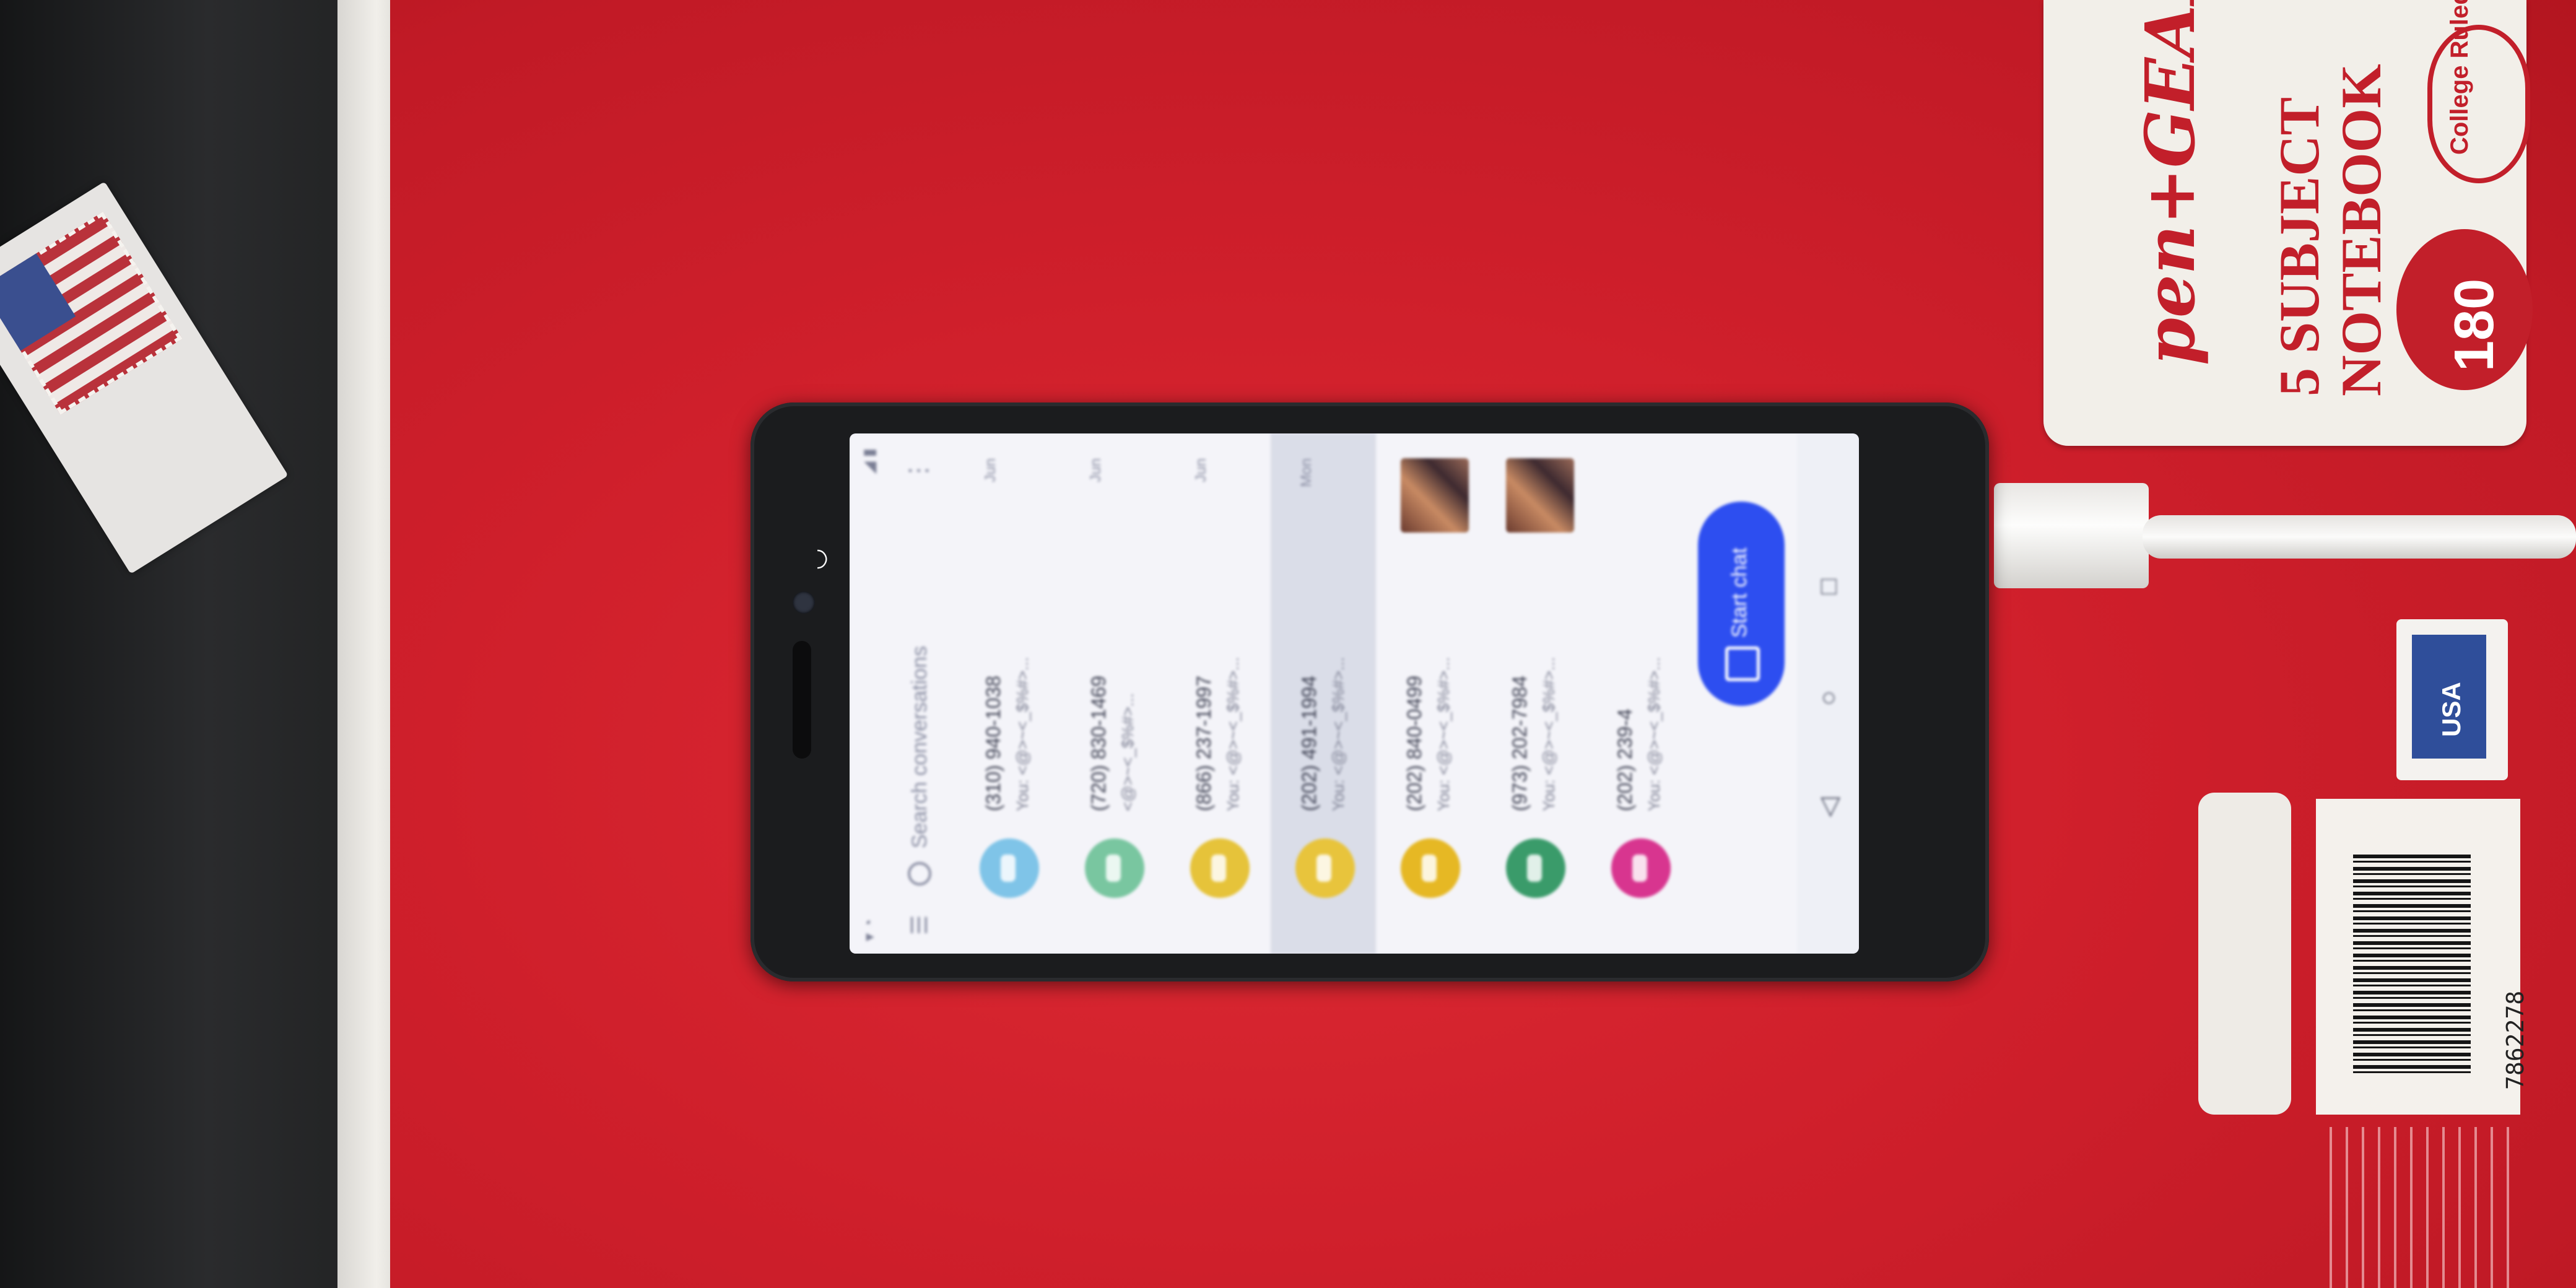  Describe the element at coordinates (1828, 698) in the screenshot. I see `home-icon: ○` at that location.